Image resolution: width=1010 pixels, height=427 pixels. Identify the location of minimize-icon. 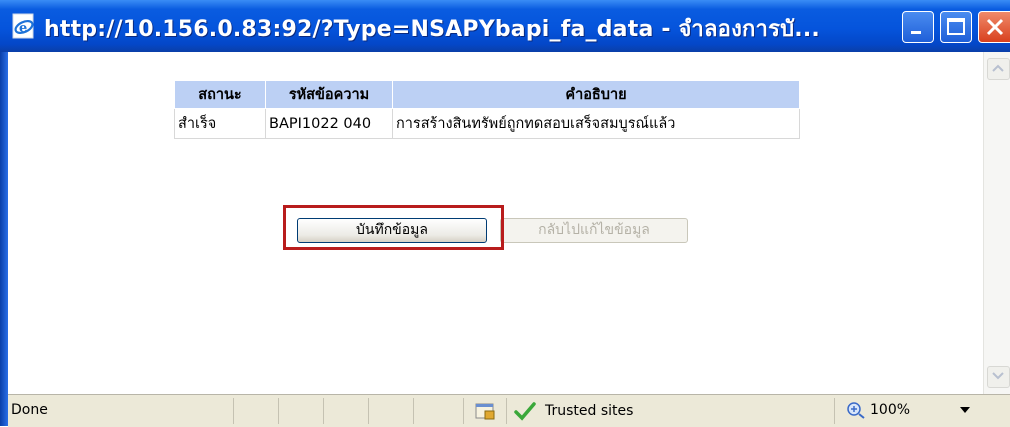
(916, 32).